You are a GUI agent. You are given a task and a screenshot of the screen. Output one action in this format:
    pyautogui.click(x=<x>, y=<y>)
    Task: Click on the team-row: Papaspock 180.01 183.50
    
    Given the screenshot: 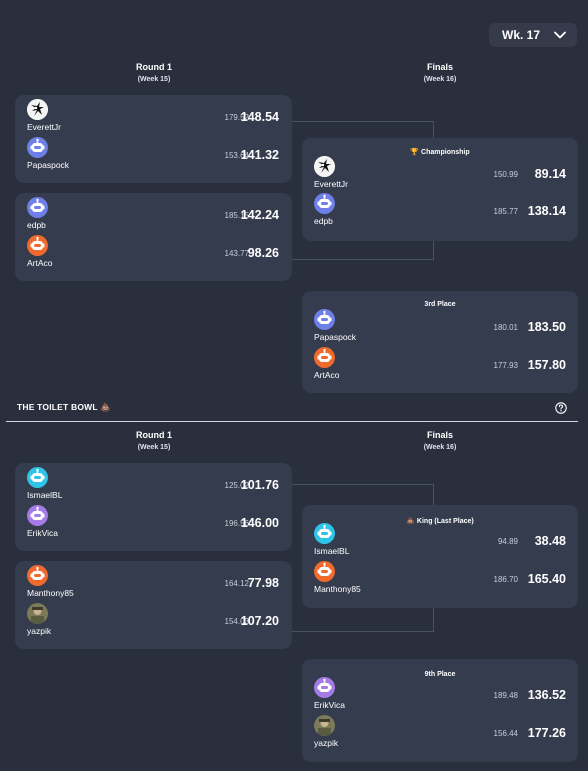 What is the action you would take?
    pyautogui.click(x=440, y=328)
    